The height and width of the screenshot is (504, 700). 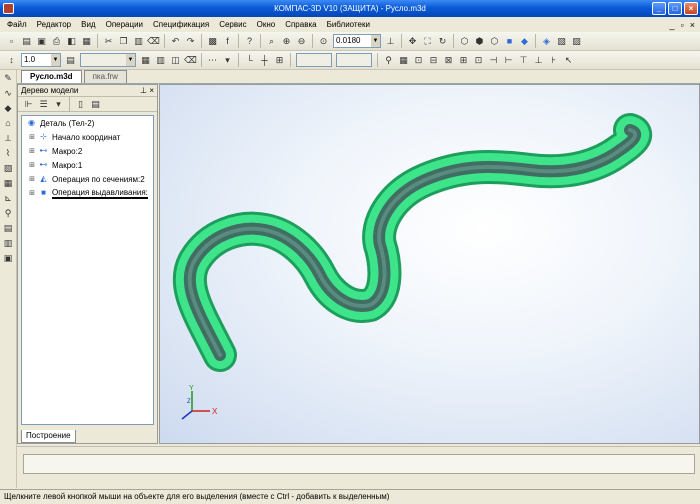 I want to click on layer-select: ▼, so click(x=108, y=60).